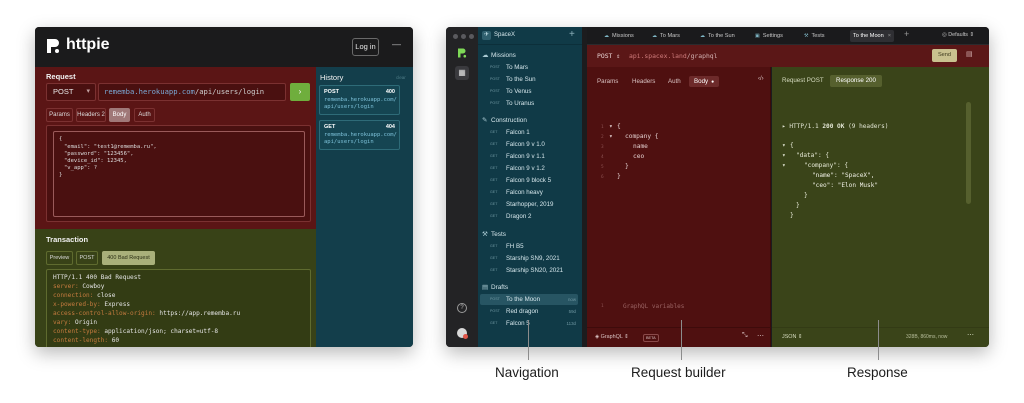 Image resolution: width=1024 pixels, height=403 pixels. What do you see at coordinates (91, 115) in the screenshot?
I see `tab-headers: Headers 2` at bounding box center [91, 115].